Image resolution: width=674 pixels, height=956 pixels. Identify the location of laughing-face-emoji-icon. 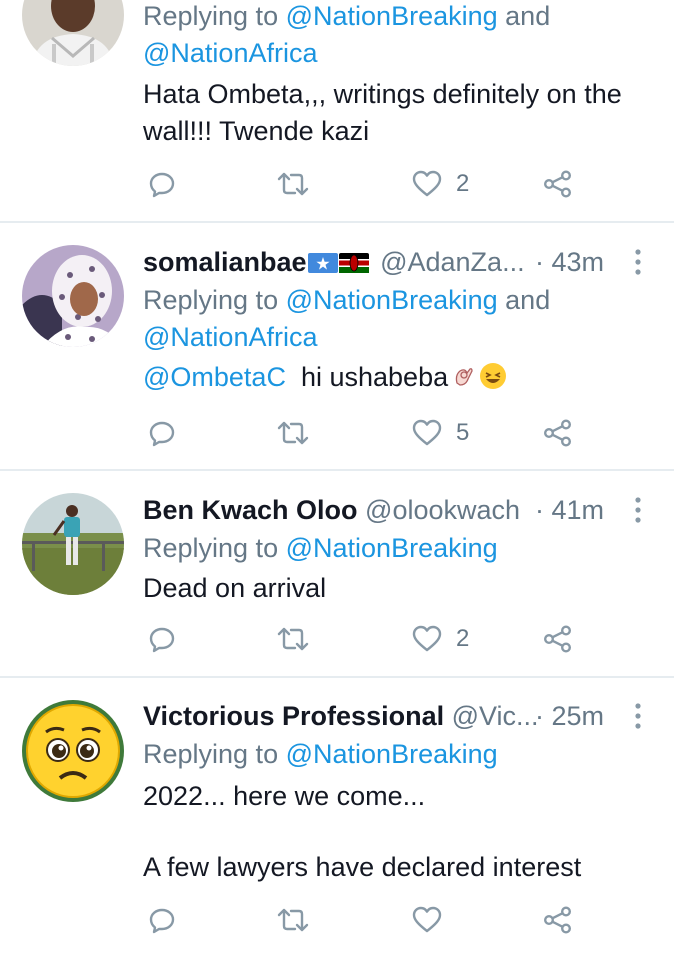
(493, 376).